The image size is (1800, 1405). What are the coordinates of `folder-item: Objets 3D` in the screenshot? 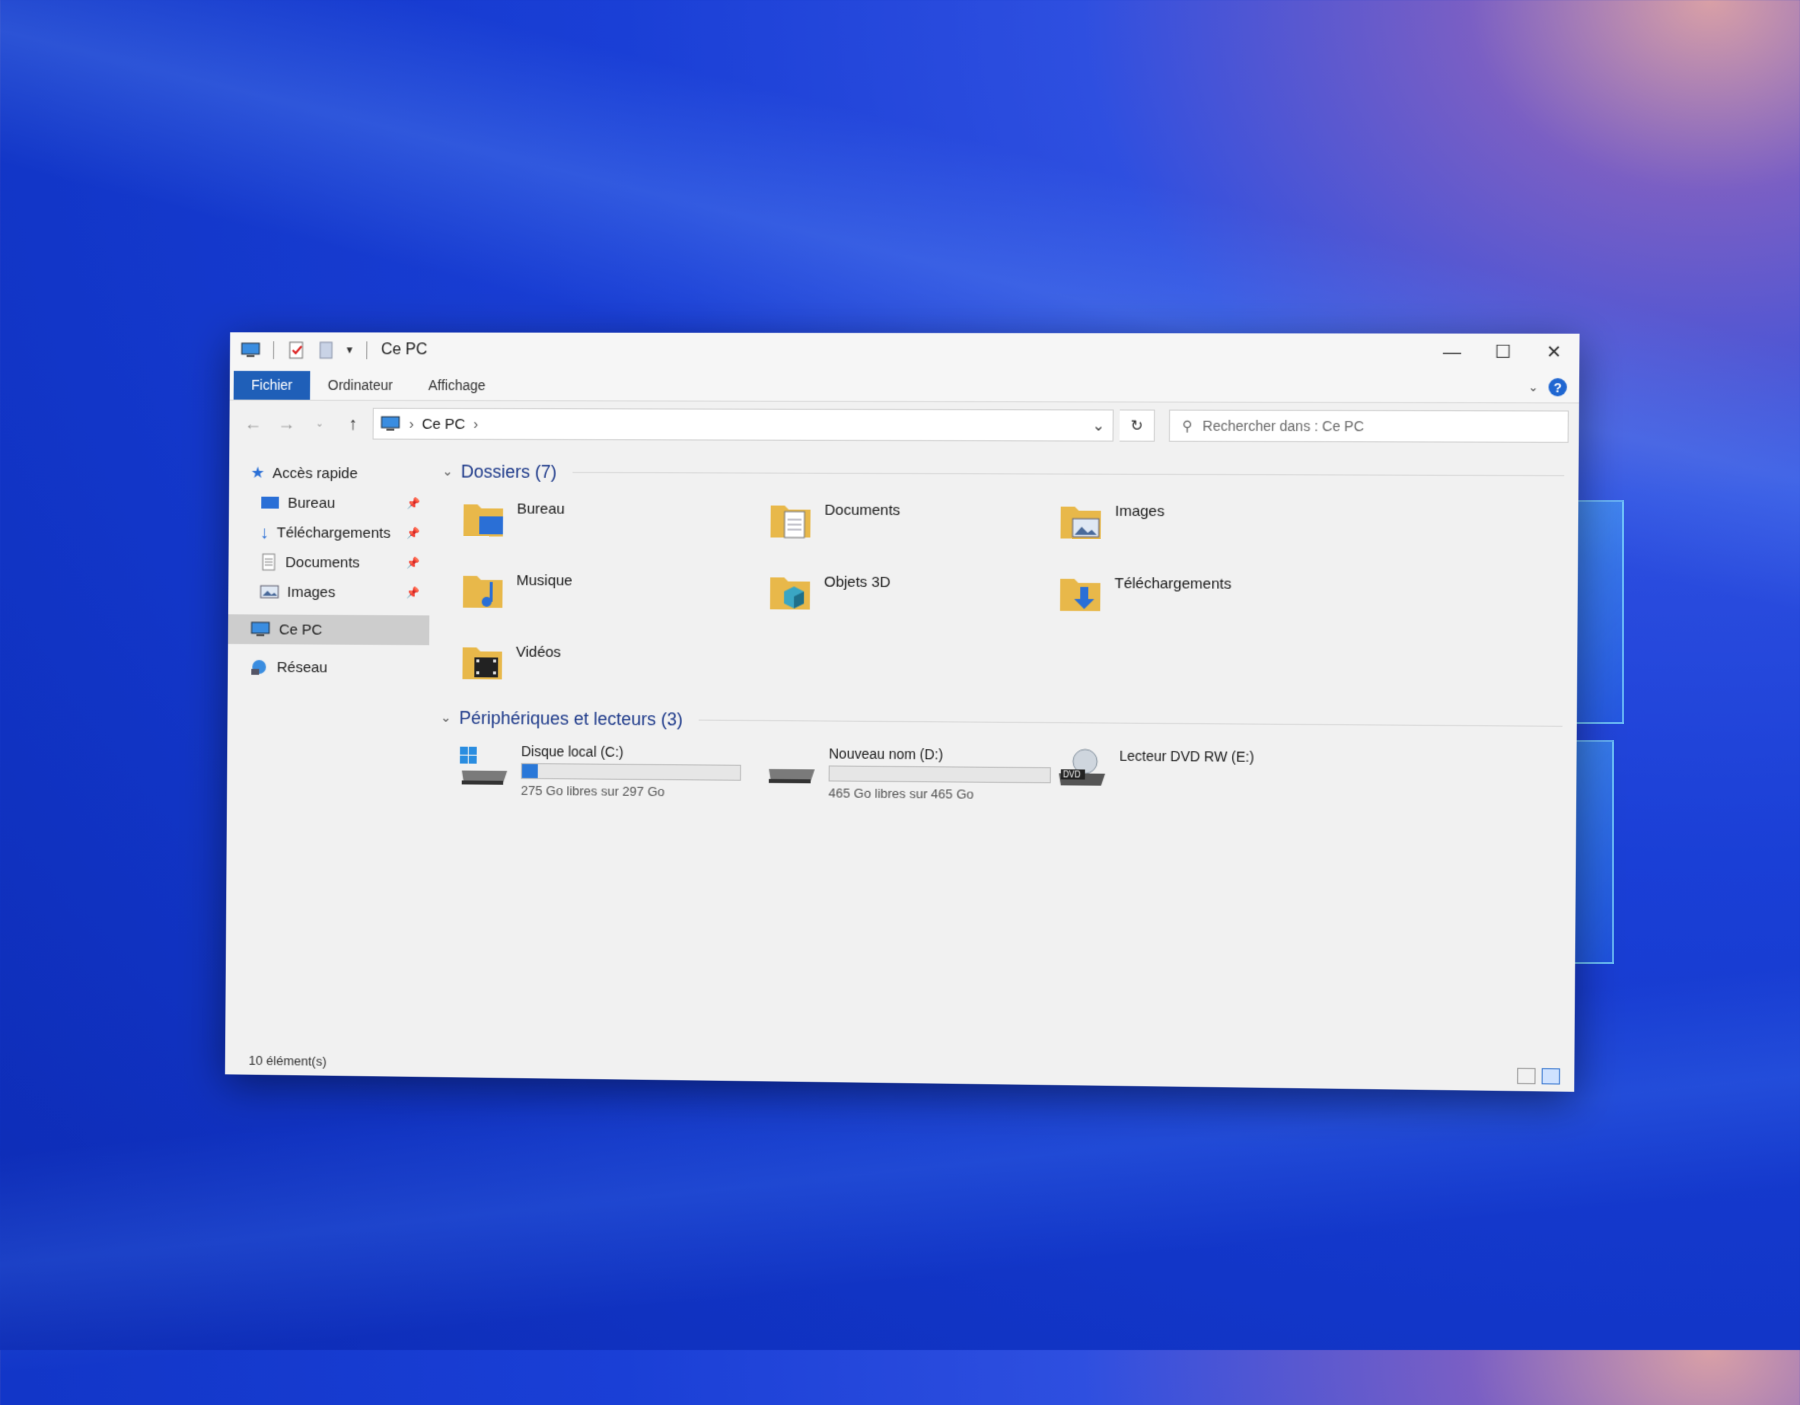 It's located at (911, 596).